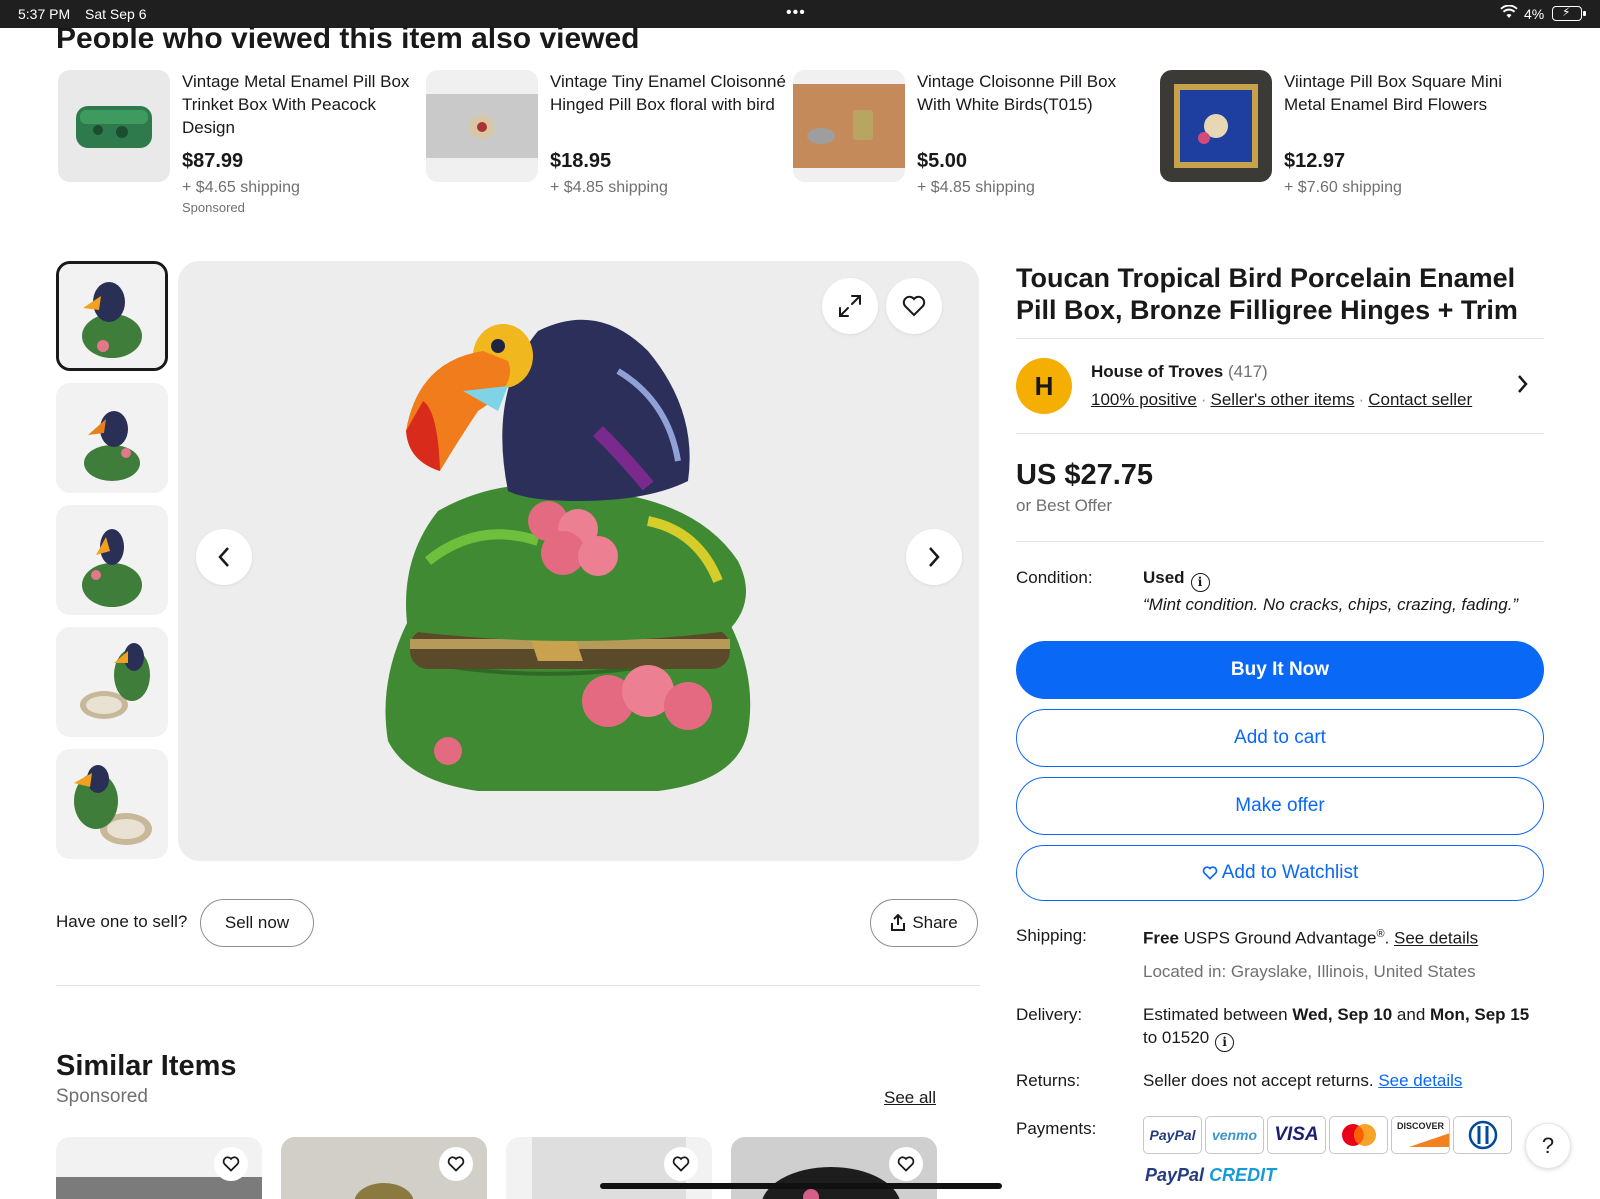  Describe the element at coordinates (1176, 1037) in the screenshot. I see `delivery-zip: to 01520` at that location.